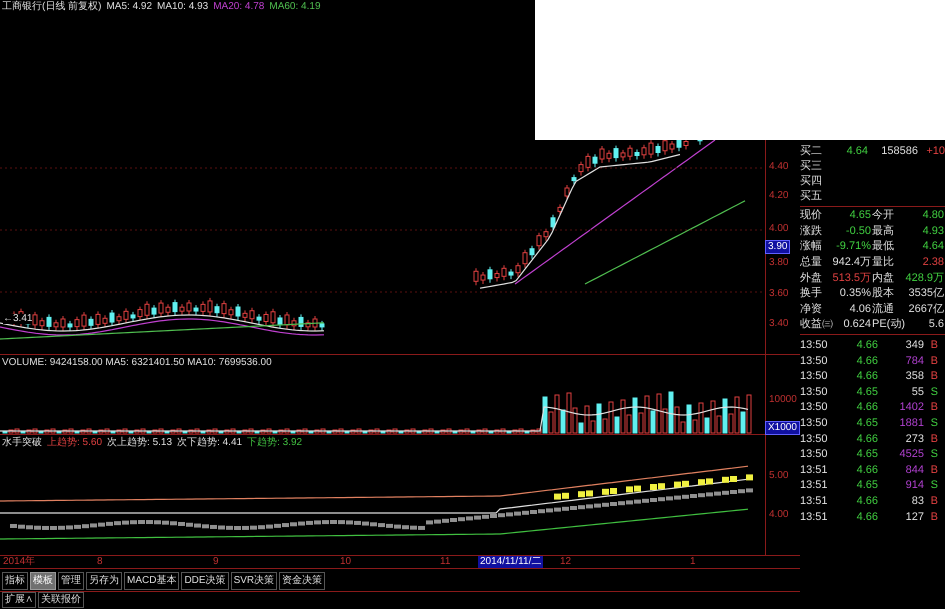 The image size is (945, 609). Describe the element at coordinates (43, 581) in the screenshot. I see `tab: 模板` at that location.